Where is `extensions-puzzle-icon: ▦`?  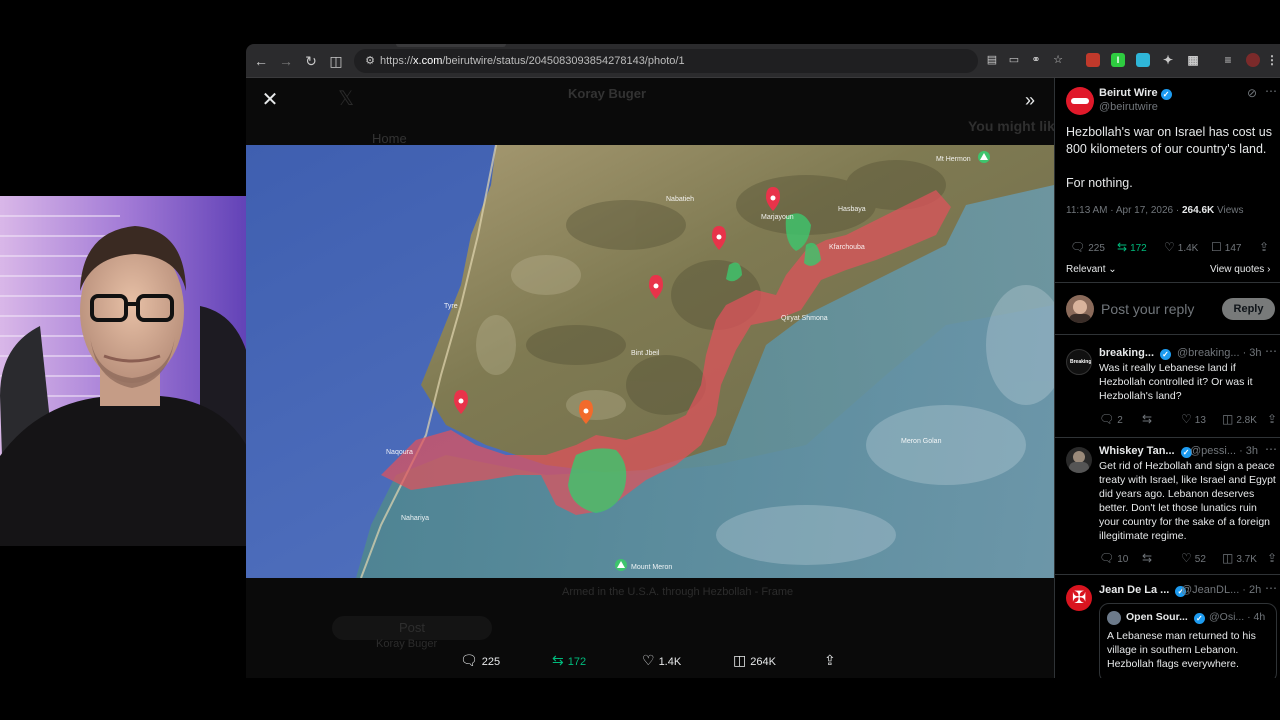 extensions-puzzle-icon: ▦ is located at coordinates (1193, 60).